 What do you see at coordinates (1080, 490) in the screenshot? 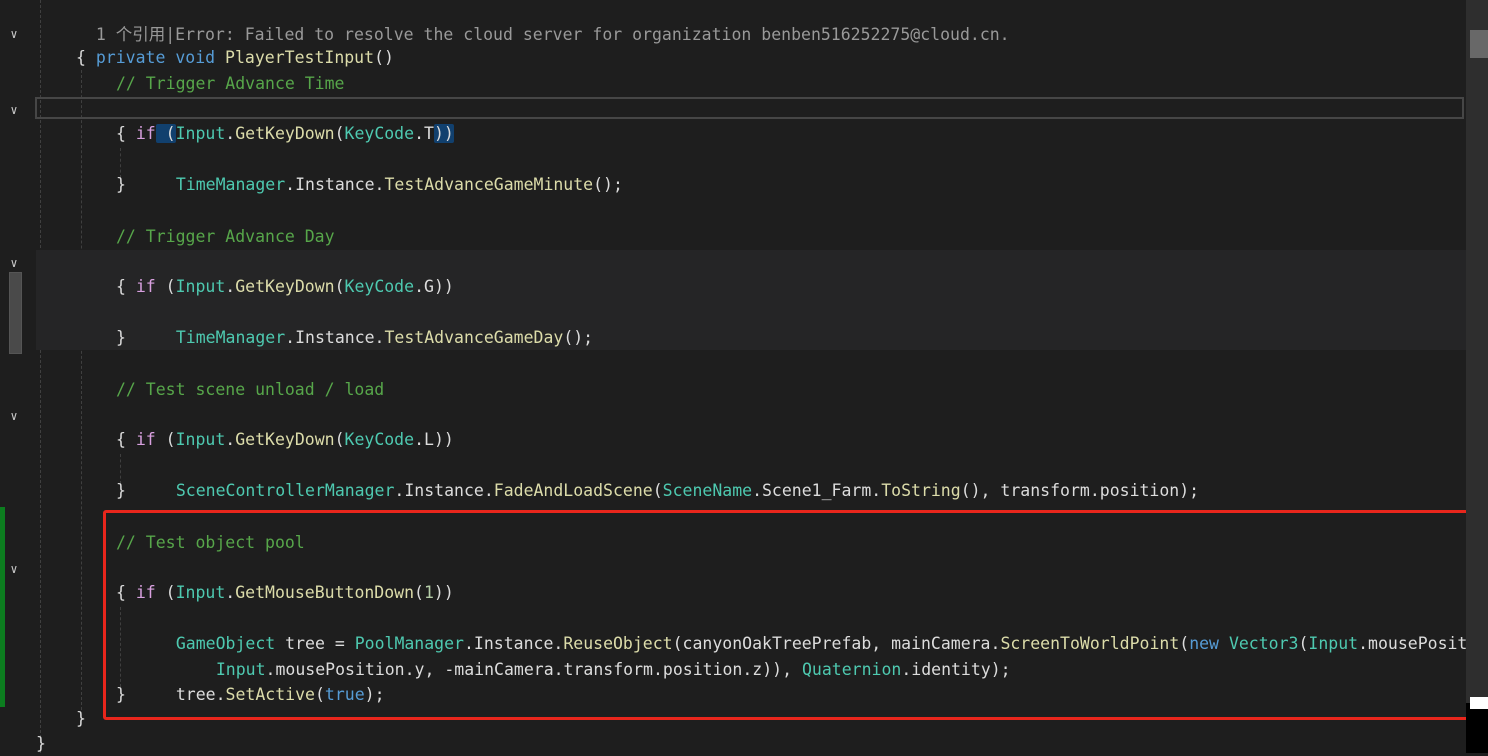
I see `statement-tail: (), transform.position);` at bounding box center [1080, 490].